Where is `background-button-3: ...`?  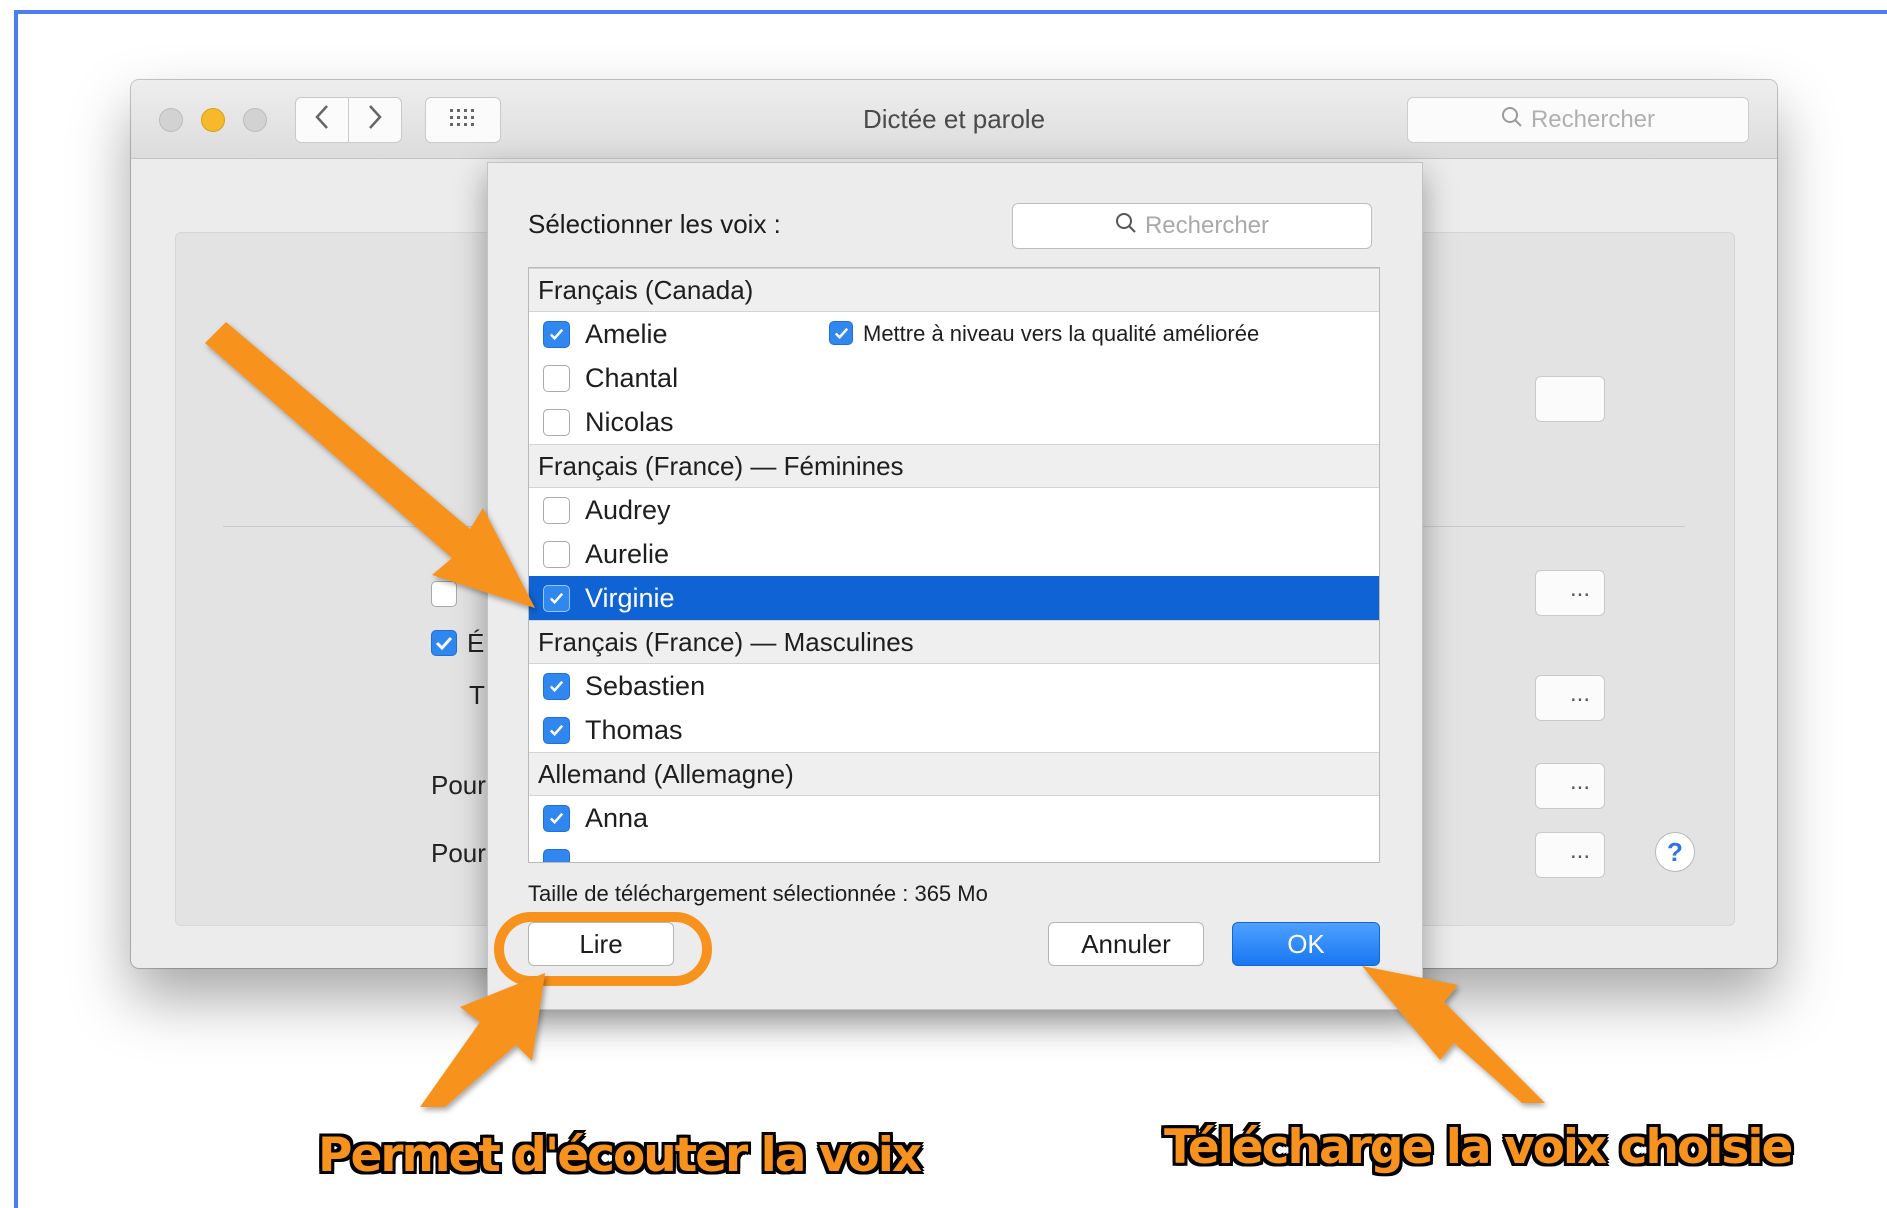 background-button-3: ... is located at coordinates (1570, 786).